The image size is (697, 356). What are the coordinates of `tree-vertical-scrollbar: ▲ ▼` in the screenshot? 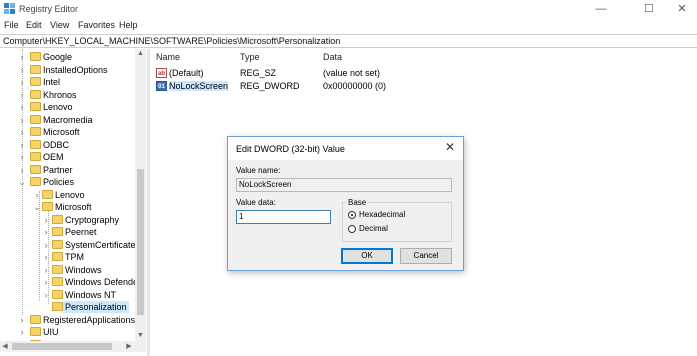 It's located at (140, 195).